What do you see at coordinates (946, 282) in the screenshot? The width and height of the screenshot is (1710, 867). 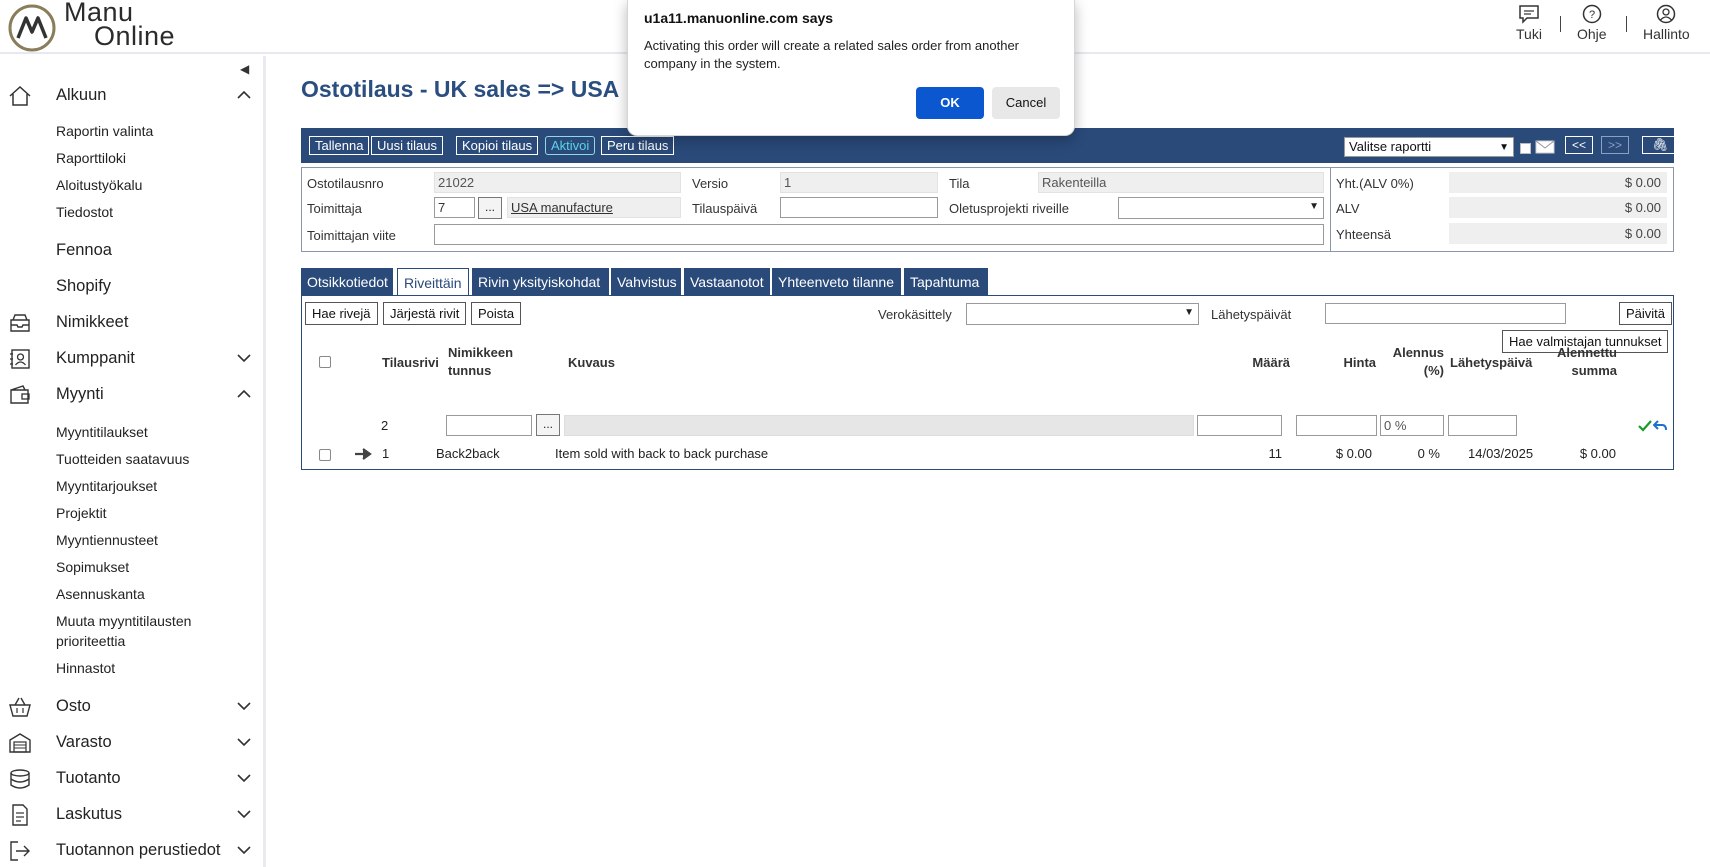 I see `tab-tapahtuma: Tapahtuma` at bounding box center [946, 282].